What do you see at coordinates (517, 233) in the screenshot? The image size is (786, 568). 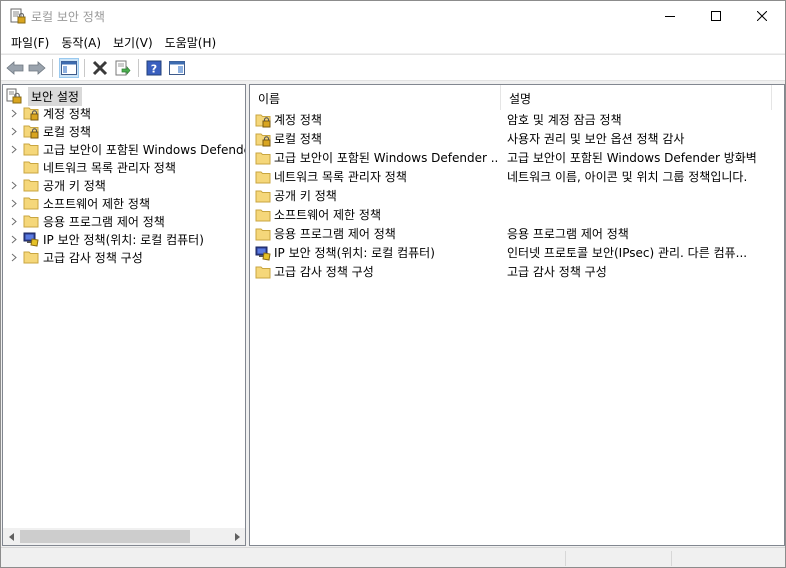 I see `list-item: 응용 프로그램 제어 정책 응용 프로그램 제어 정책` at bounding box center [517, 233].